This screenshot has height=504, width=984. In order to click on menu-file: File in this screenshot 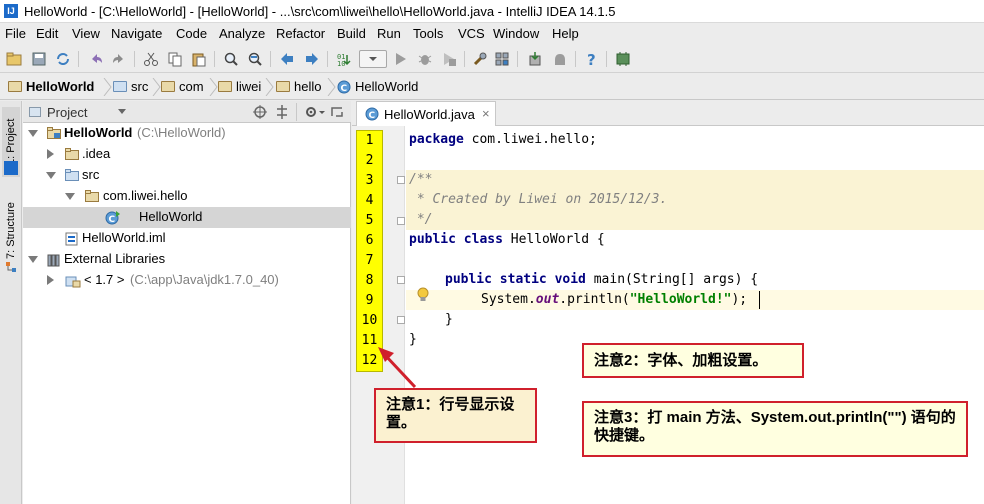, I will do `click(15, 33)`.